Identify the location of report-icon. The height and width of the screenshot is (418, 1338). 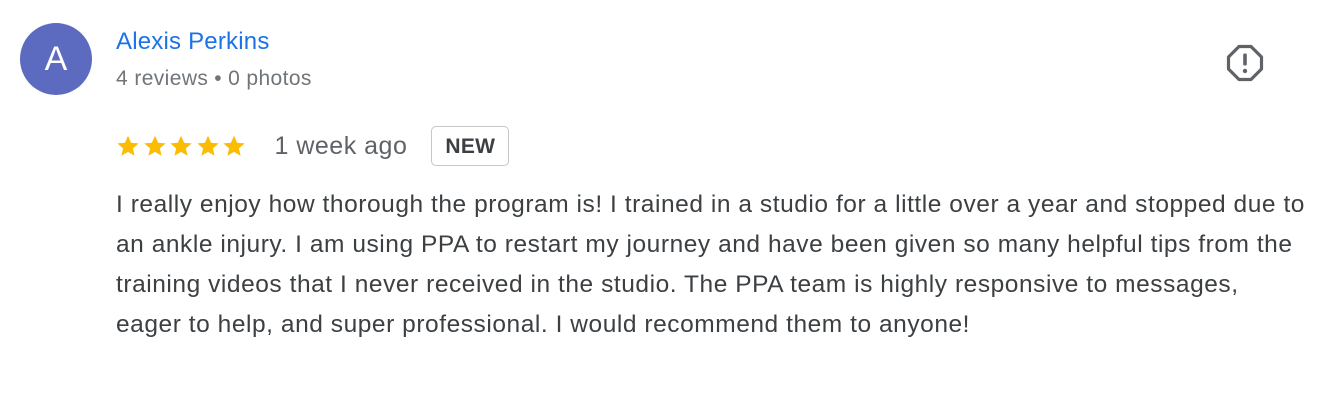
(1245, 63).